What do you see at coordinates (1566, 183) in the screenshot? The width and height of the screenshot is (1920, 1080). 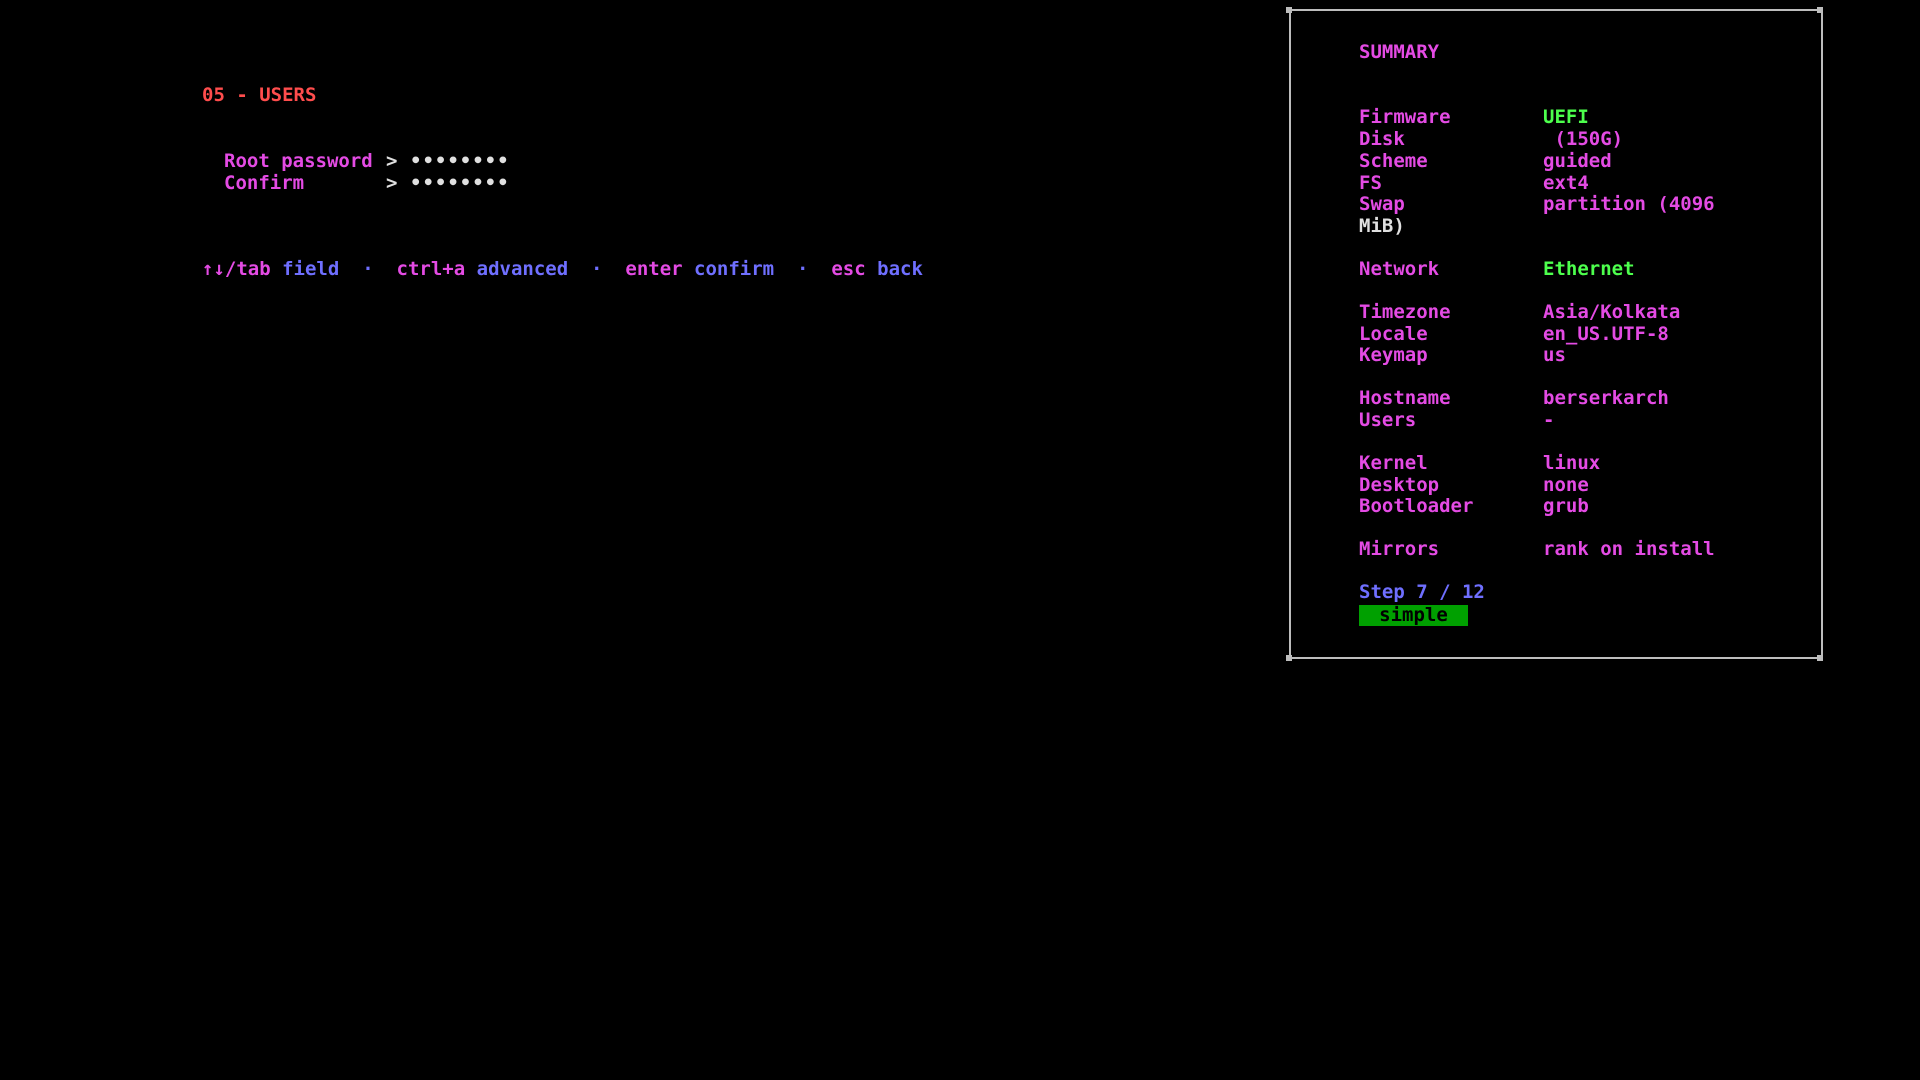 I see `summary-value-fs: ext4` at bounding box center [1566, 183].